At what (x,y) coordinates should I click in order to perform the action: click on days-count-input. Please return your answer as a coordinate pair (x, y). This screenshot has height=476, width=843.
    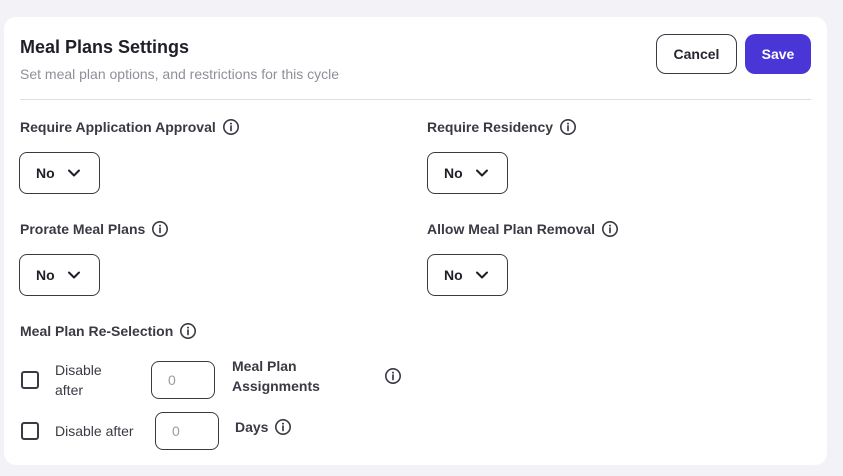
    Looking at the image, I should click on (187, 431).